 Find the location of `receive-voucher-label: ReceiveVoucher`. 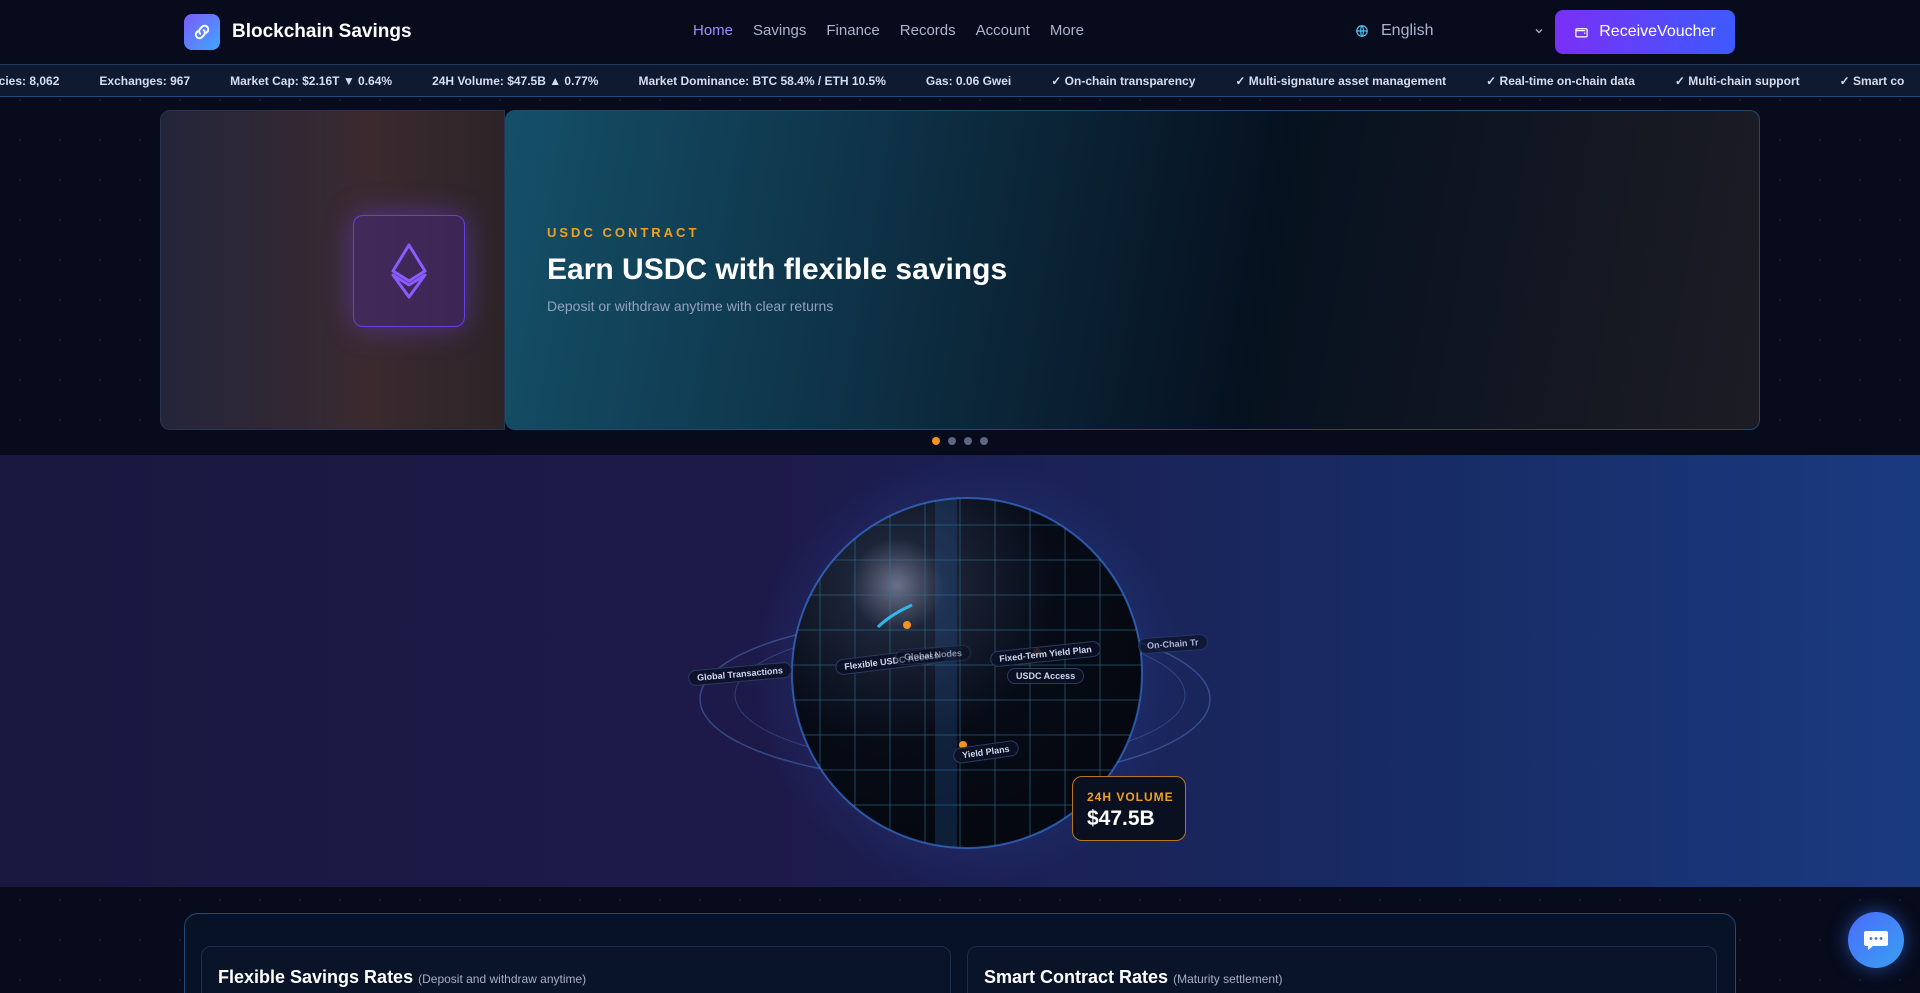

receive-voucher-label: ReceiveVoucher is located at coordinates (1657, 31).